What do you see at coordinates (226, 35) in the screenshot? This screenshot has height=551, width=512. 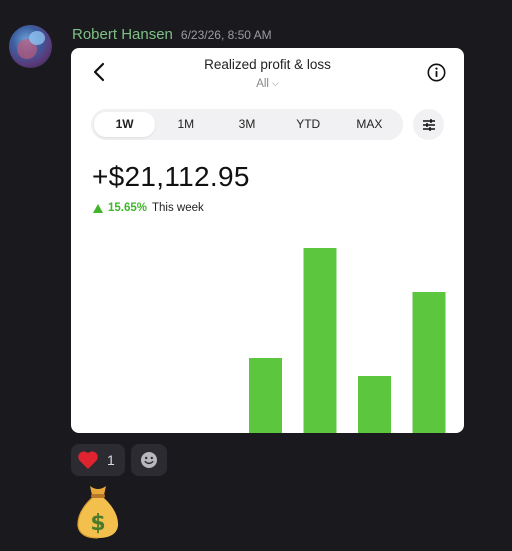 I see `message-timestamp: 6/23/26, 8:50 AM` at bounding box center [226, 35].